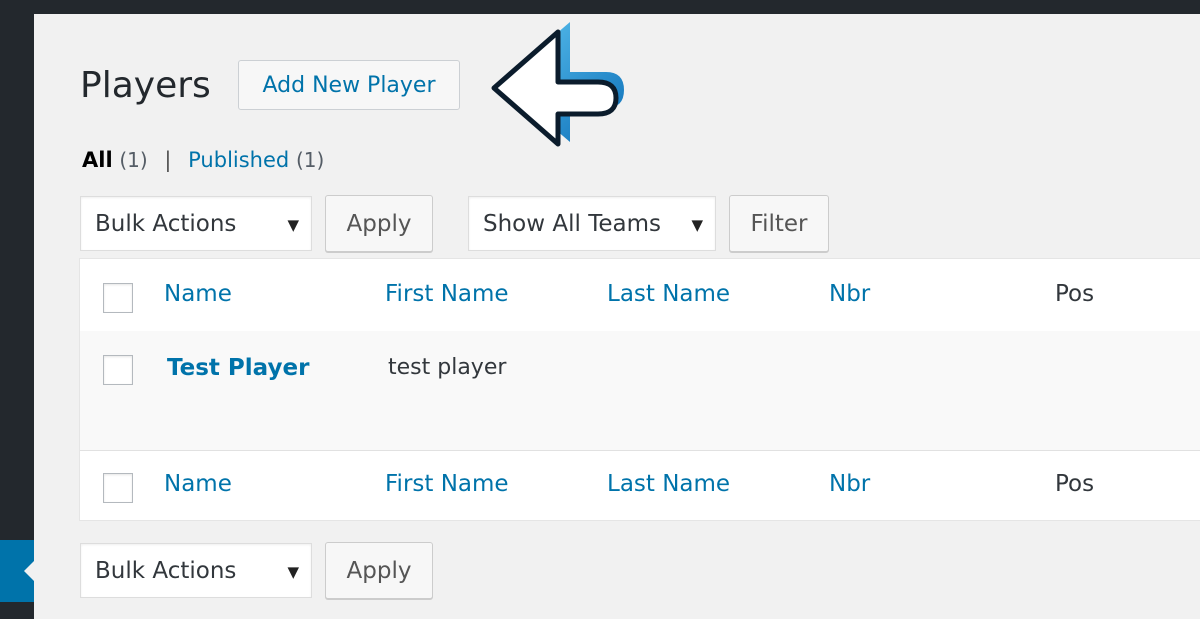 This screenshot has width=1200, height=619. What do you see at coordinates (447, 484) in the screenshot?
I see `column-footer-first-name: First Name` at bounding box center [447, 484].